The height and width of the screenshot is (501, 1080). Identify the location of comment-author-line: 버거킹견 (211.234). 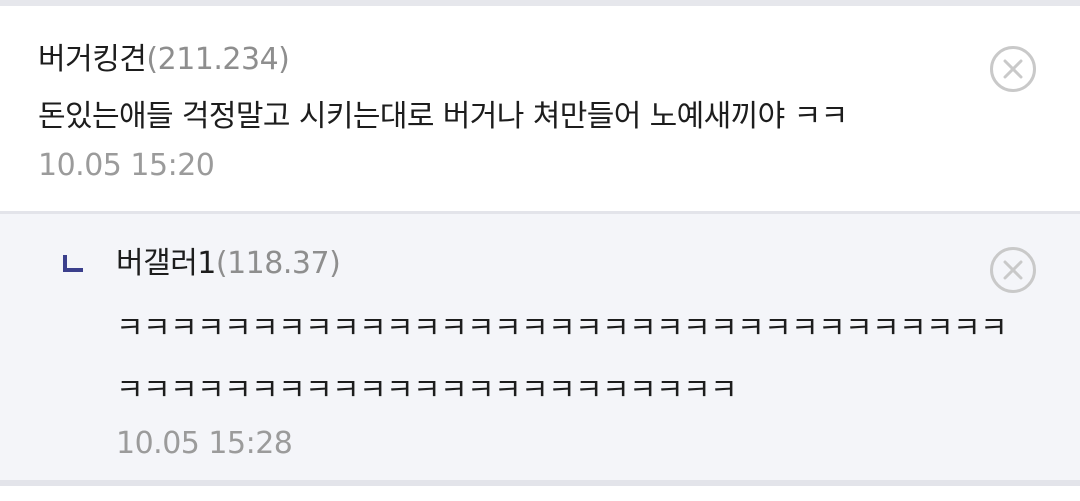
(539, 58).